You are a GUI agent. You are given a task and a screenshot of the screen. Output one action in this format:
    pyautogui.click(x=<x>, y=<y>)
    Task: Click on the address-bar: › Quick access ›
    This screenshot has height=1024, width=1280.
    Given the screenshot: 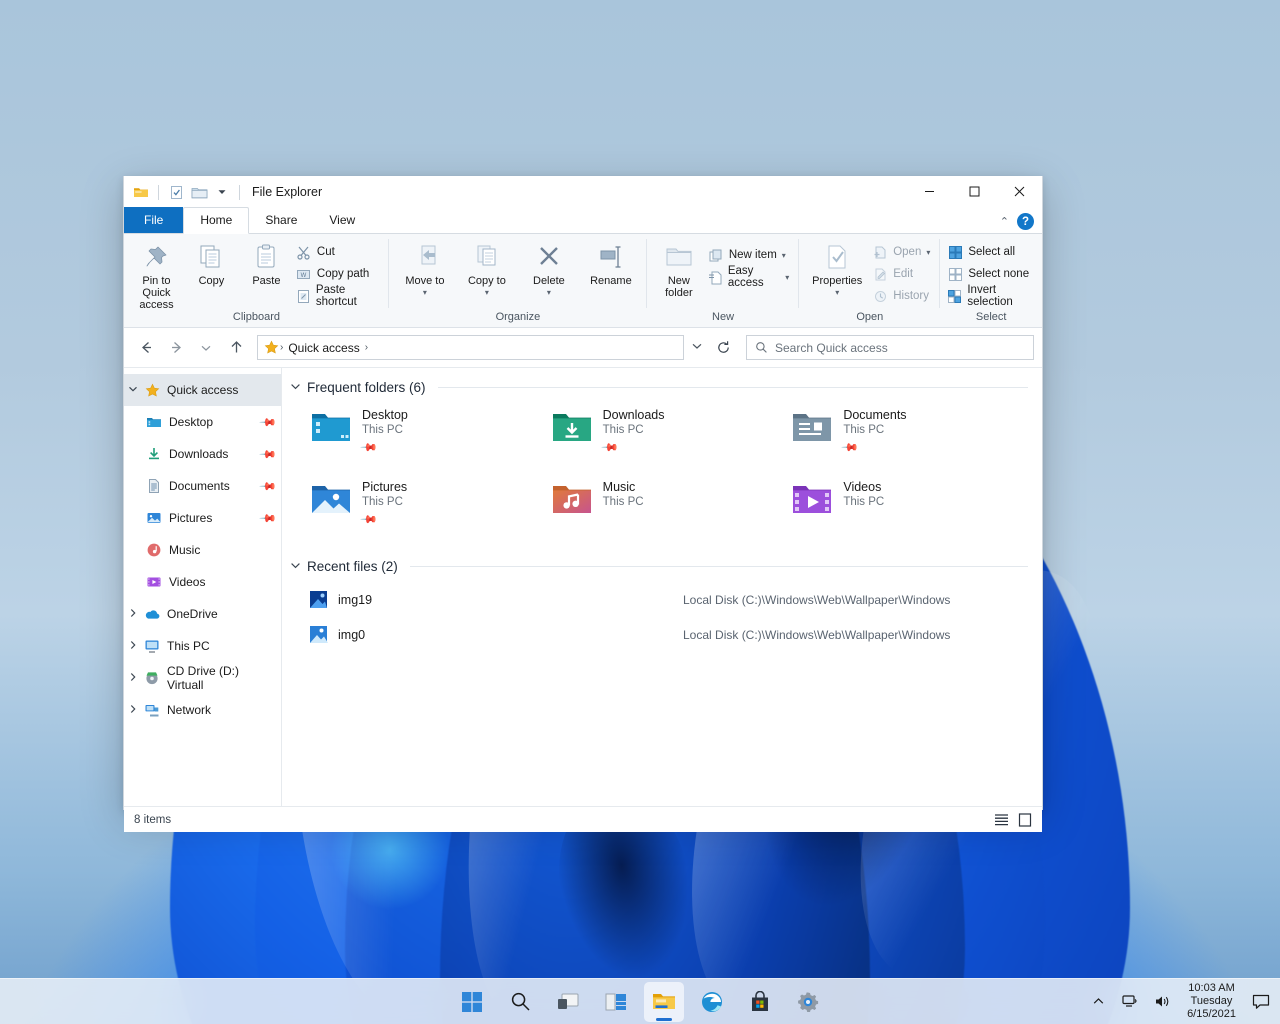 What is the action you would take?
    pyautogui.click(x=470, y=347)
    